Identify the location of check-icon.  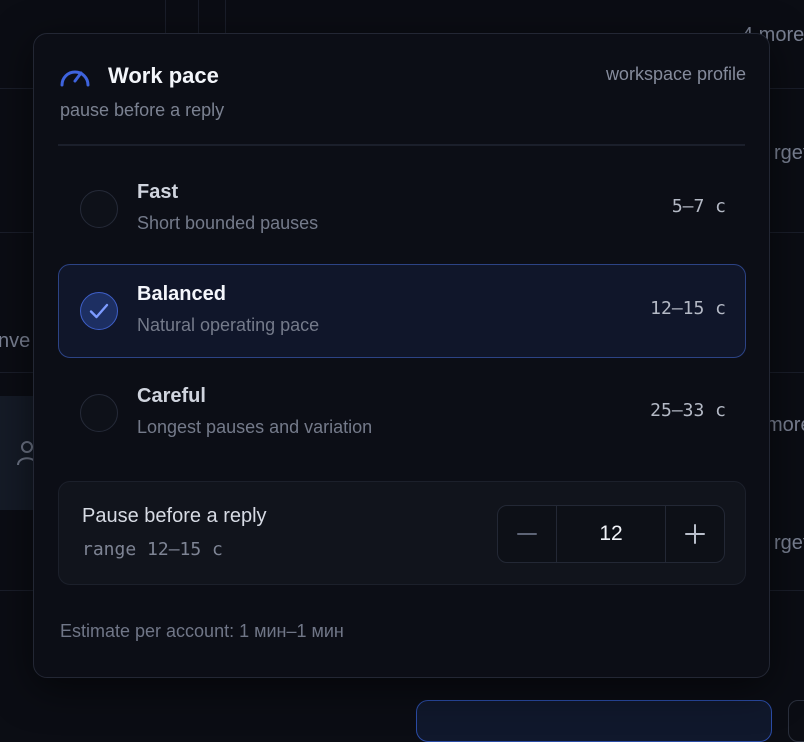
(99, 311).